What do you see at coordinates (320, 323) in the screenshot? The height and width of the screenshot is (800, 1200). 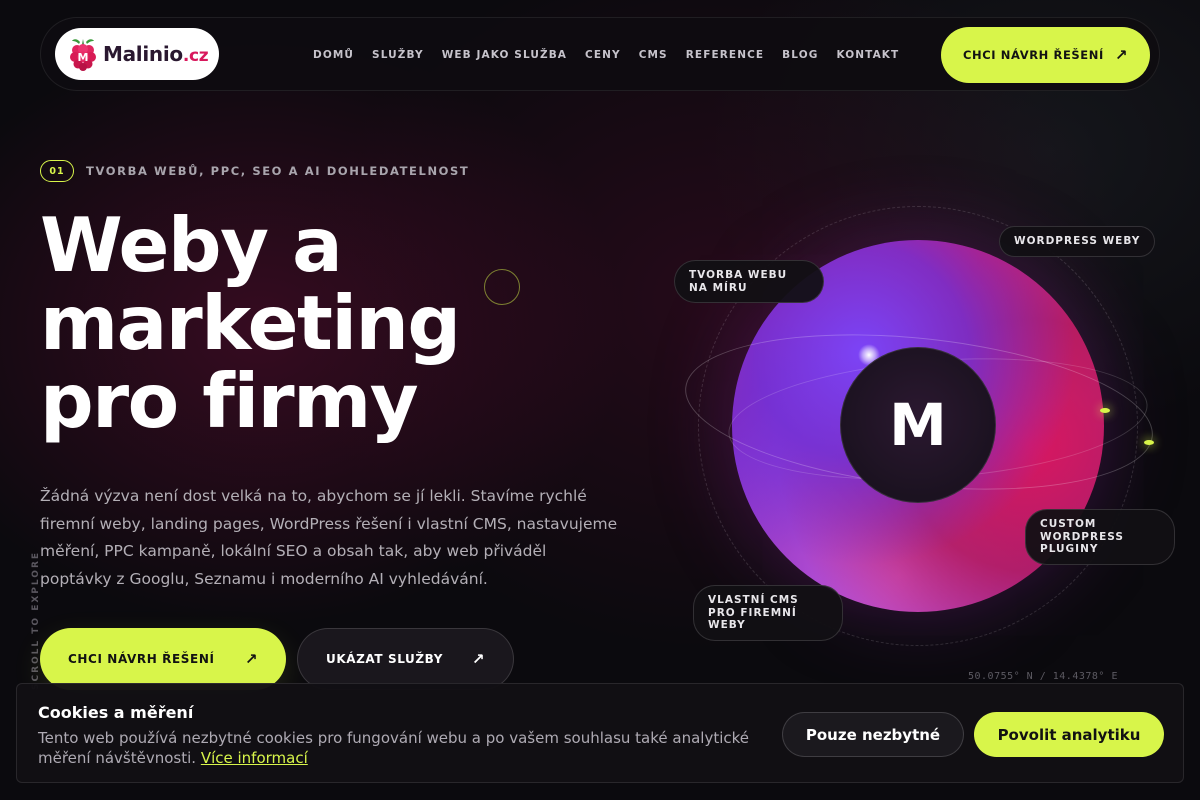 I see `hero-title: Weby a marketing pro firmy` at bounding box center [320, 323].